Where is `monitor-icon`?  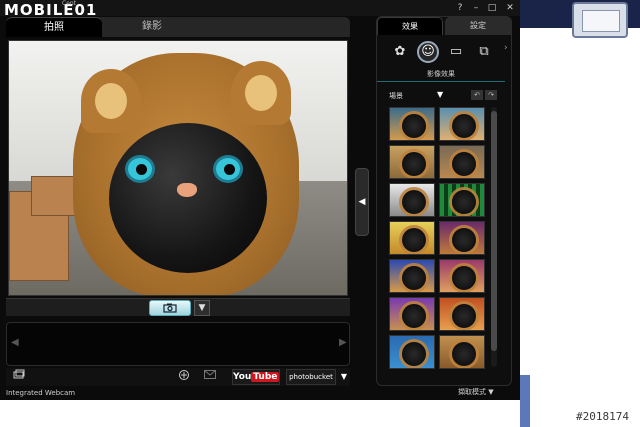
monitor-icon is located at coordinates (600, 20).